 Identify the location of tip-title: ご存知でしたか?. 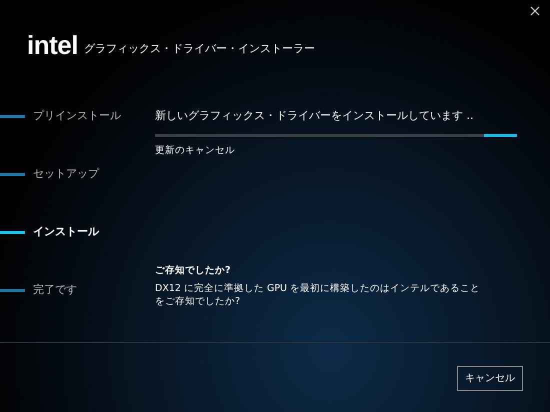
(193, 271).